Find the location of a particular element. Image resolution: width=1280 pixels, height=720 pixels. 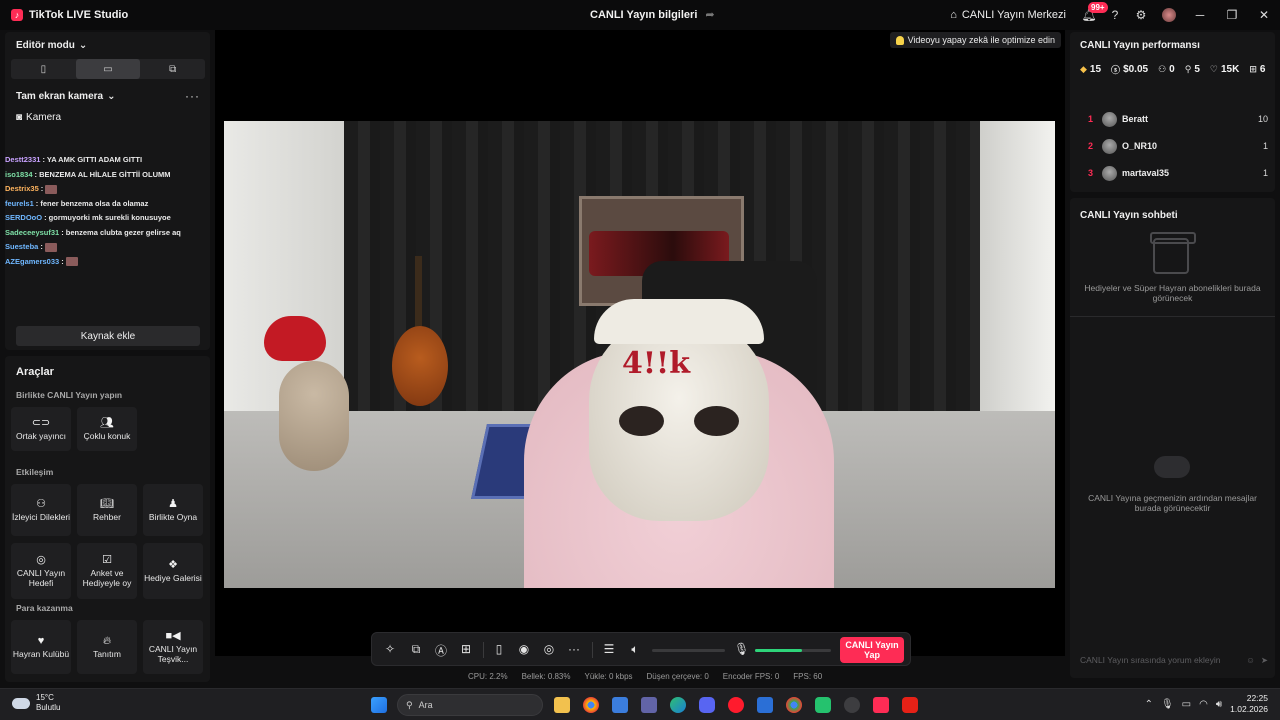

ranking-row: 1 Beratt 10 is located at coordinates (1178, 119).